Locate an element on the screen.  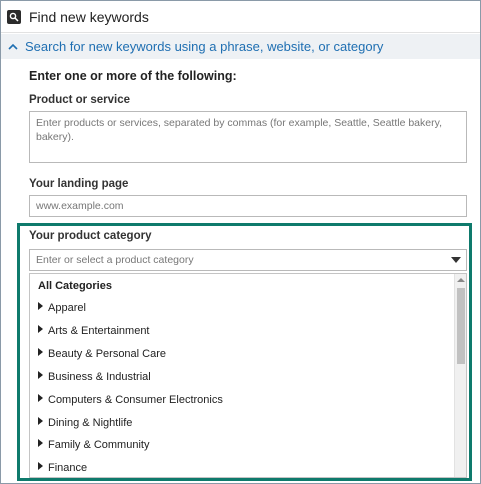
list-item: Beauty & Personal Care is located at coordinates (102, 354).